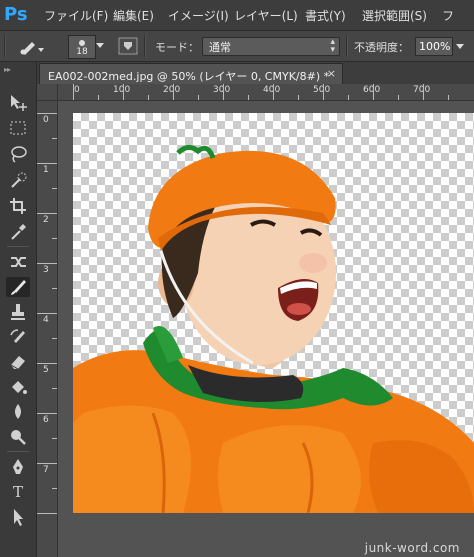 The width and height of the screenshot is (474, 557). Describe the element at coordinates (332, 46) in the screenshot. I see `updown-arrows-icon: ▴ ▾` at that location.